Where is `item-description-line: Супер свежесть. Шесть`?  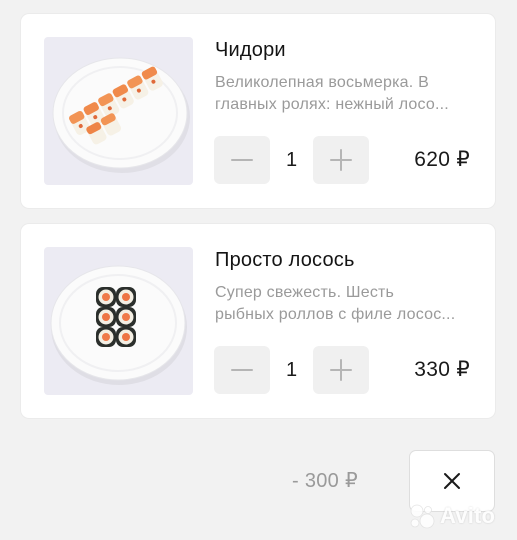 item-description-line: Супер свежесть. Шесть is located at coordinates (305, 292).